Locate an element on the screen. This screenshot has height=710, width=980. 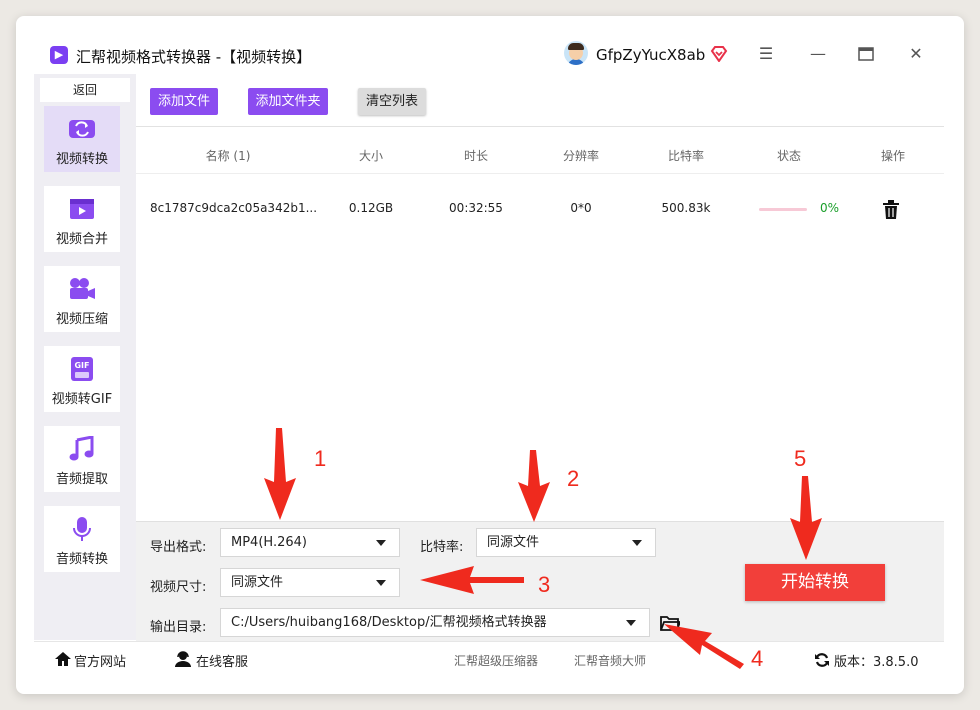
sidebar-item-label: 音频转换 is located at coordinates (81, 559).